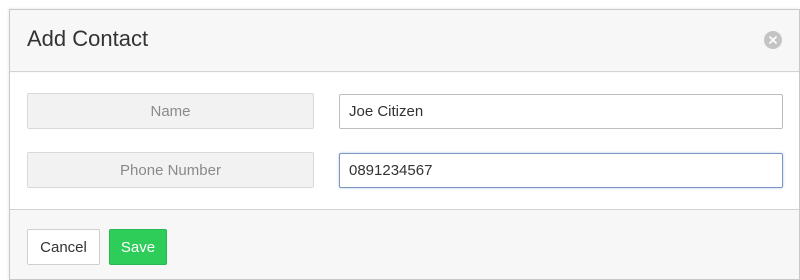 The width and height of the screenshot is (800, 280). What do you see at coordinates (138, 247) in the screenshot?
I see `save-button: Save` at bounding box center [138, 247].